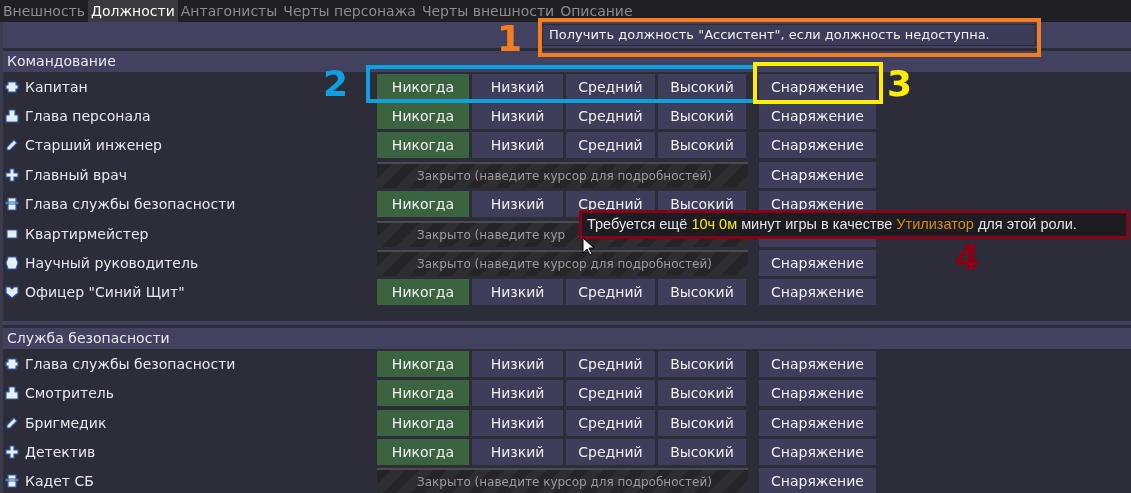 This screenshot has width=1131, height=493. What do you see at coordinates (60, 452) in the screenshot?
I see `job-name: Детектив` at bounding box center [60, 452].